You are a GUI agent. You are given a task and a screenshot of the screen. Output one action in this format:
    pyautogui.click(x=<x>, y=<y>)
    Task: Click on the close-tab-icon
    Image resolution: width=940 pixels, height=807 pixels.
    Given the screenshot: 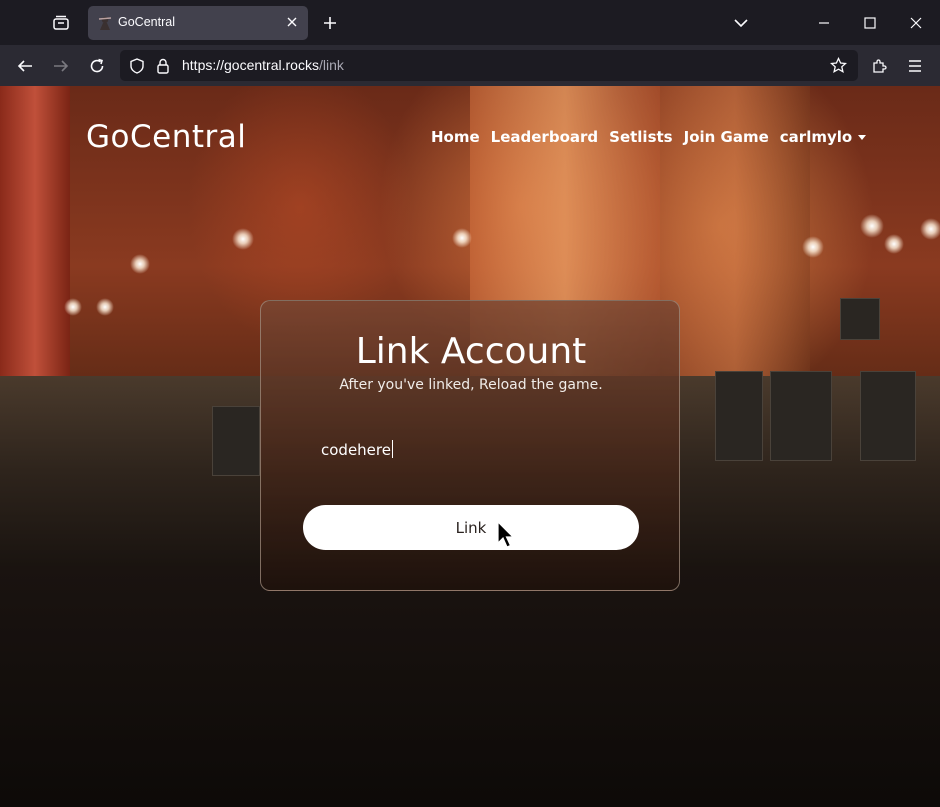 What is the action you would take?
    pyautogui.click(x=292, y=22)
    